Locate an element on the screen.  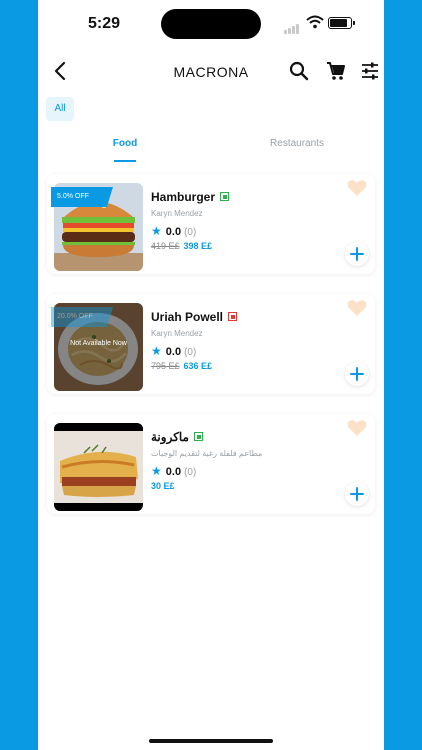
item-name: Hamburger is located at coordinates (190, 197).